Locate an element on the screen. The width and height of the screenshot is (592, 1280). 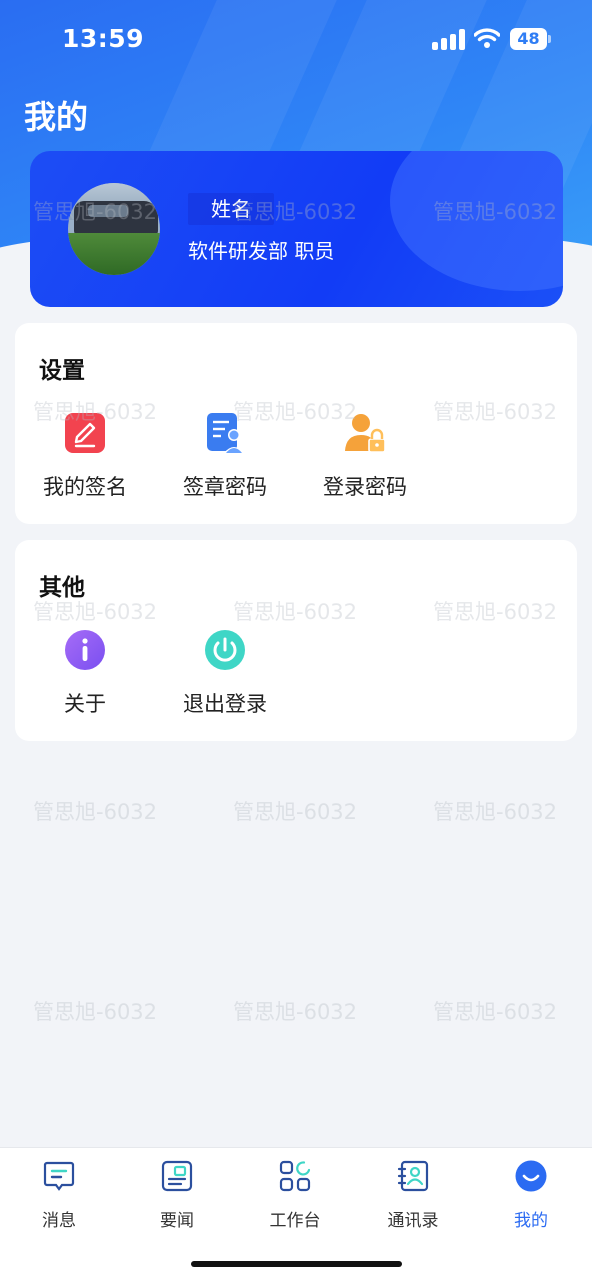
seal-password-item: 签章密码 is located at coordinates (225, 463).